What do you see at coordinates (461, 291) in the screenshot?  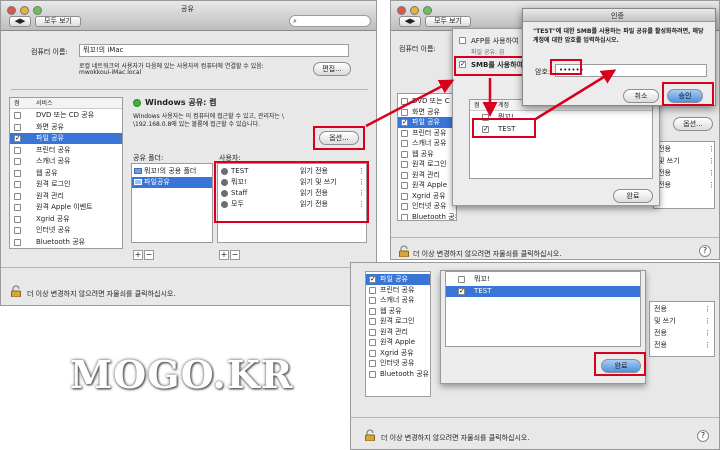 I see `account-checkbox: ✓` at bounding box center [461, 291].